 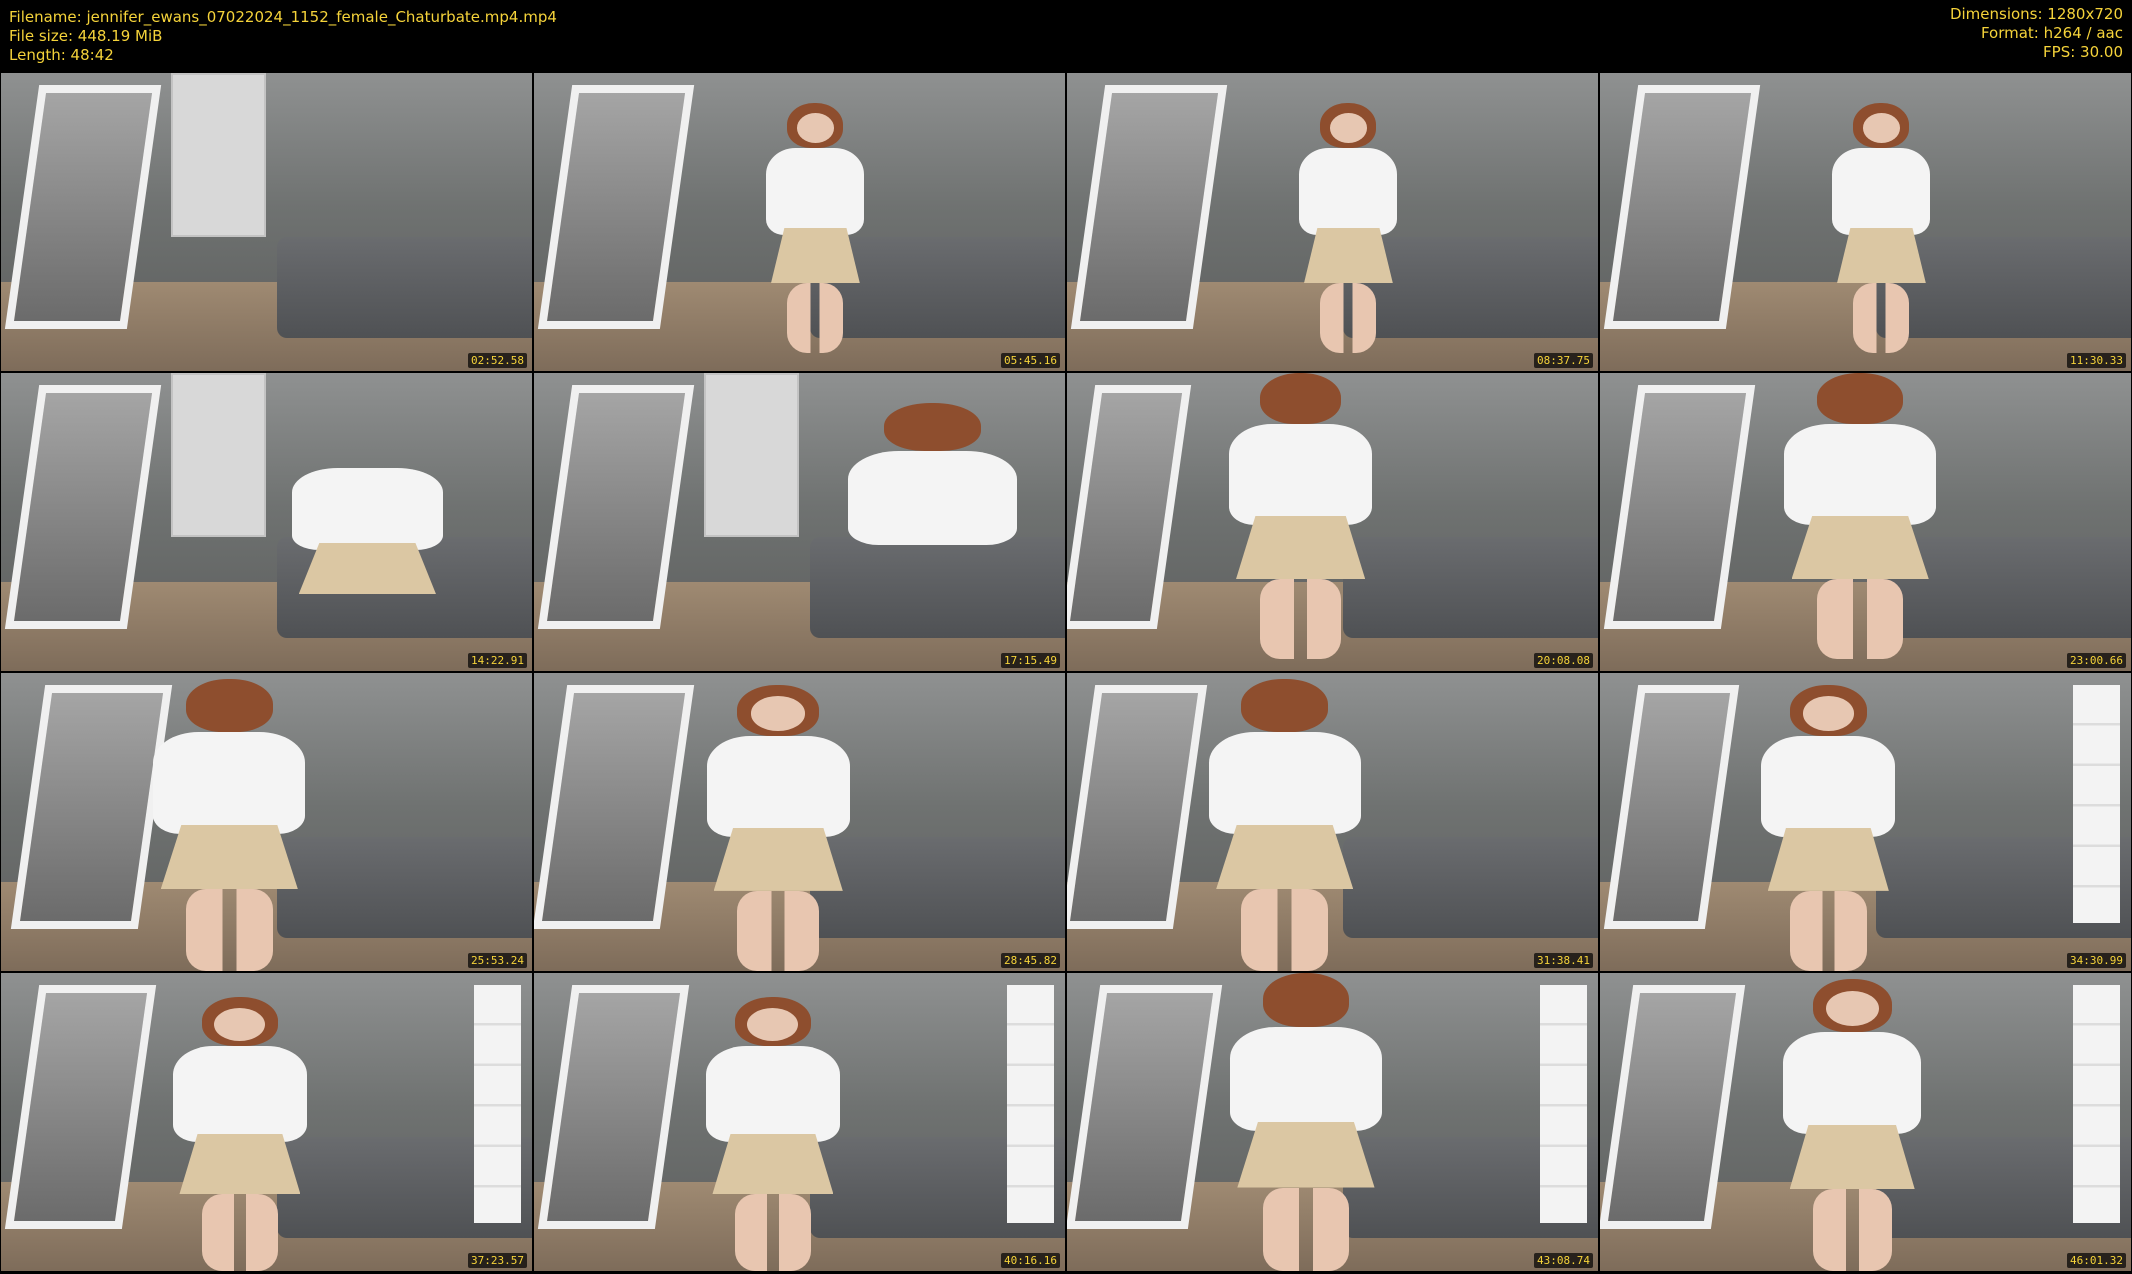 I want to click on thumbnail-timestamp: 40:16.16, so click(x=1030, y=1260).